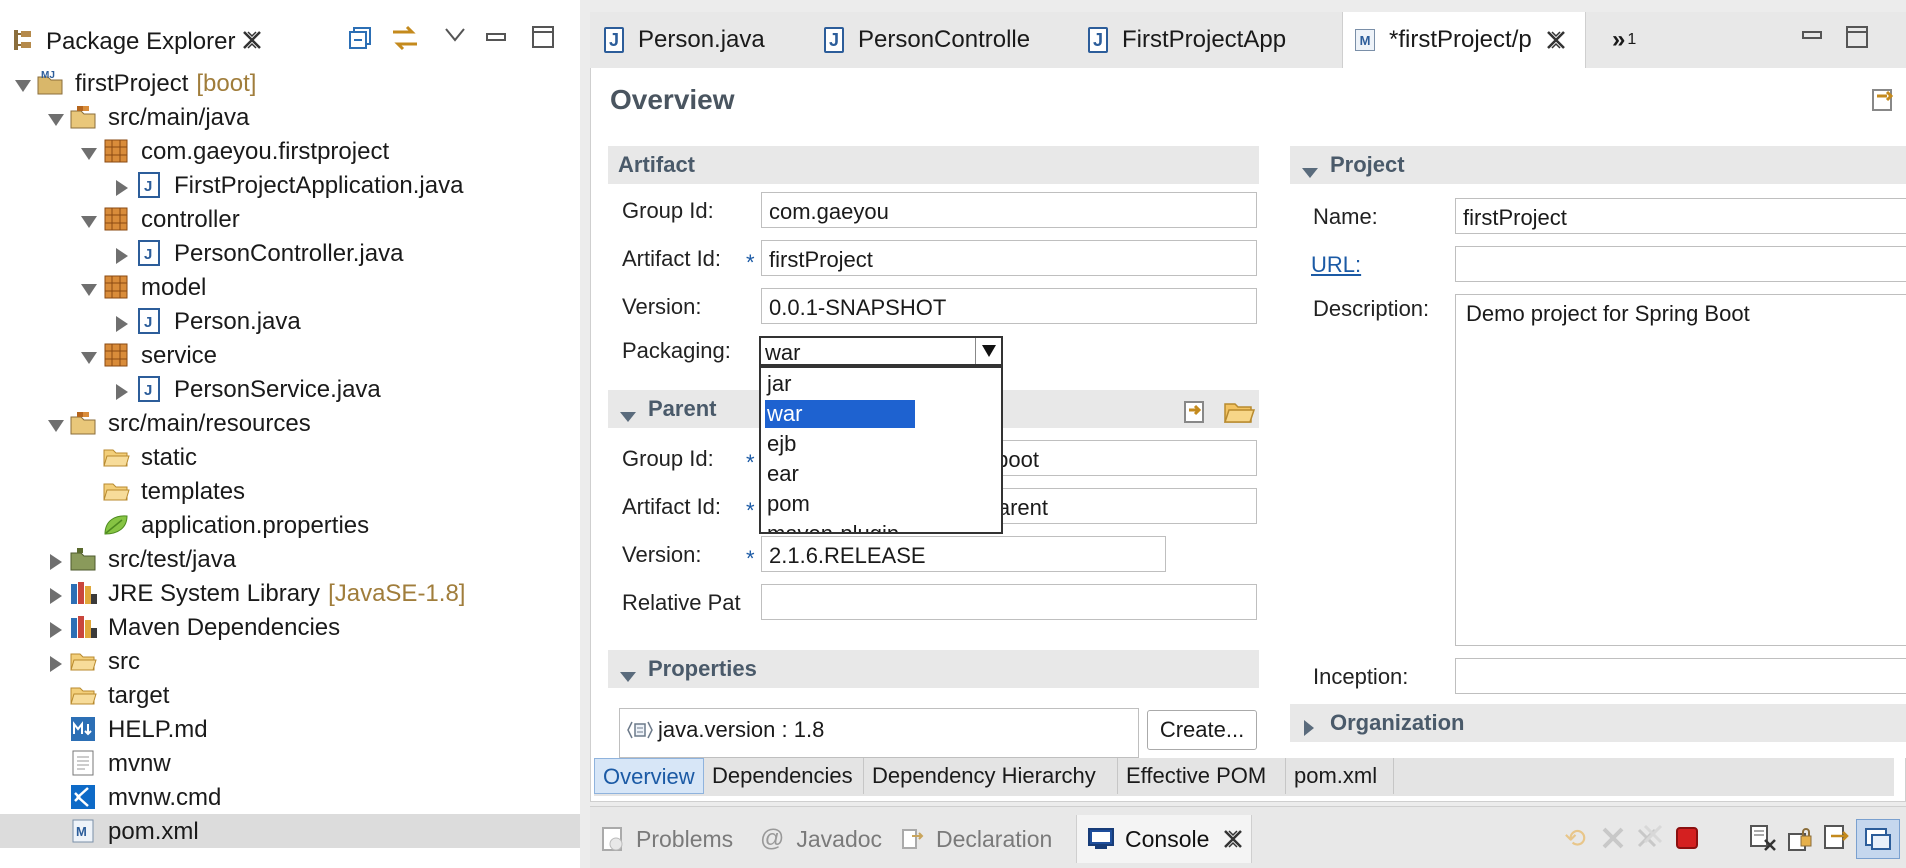  Describe the element at coordinates (840, 414) in the screenshot. I see `packaging-option-selected: war` at that location.